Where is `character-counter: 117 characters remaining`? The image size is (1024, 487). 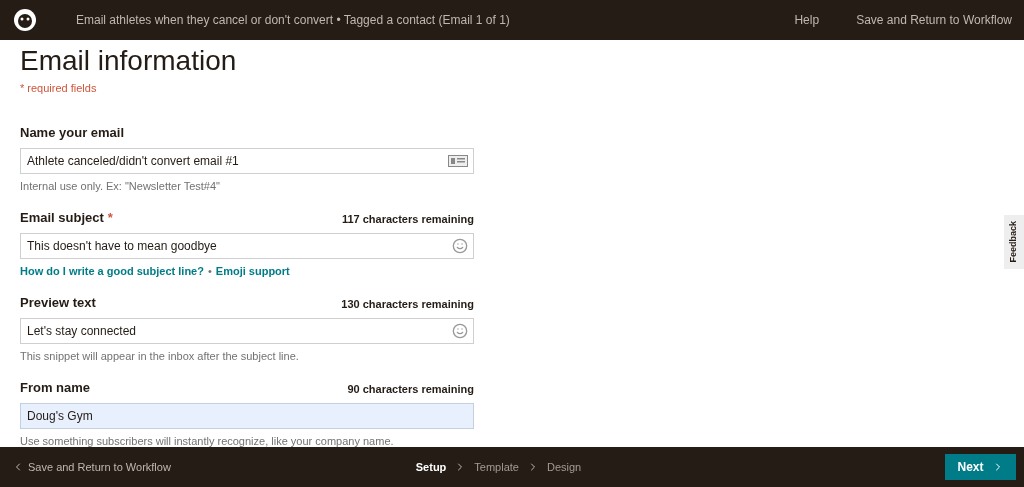 character-counter: 117 characters remaining is located at coordinates (407, 219).